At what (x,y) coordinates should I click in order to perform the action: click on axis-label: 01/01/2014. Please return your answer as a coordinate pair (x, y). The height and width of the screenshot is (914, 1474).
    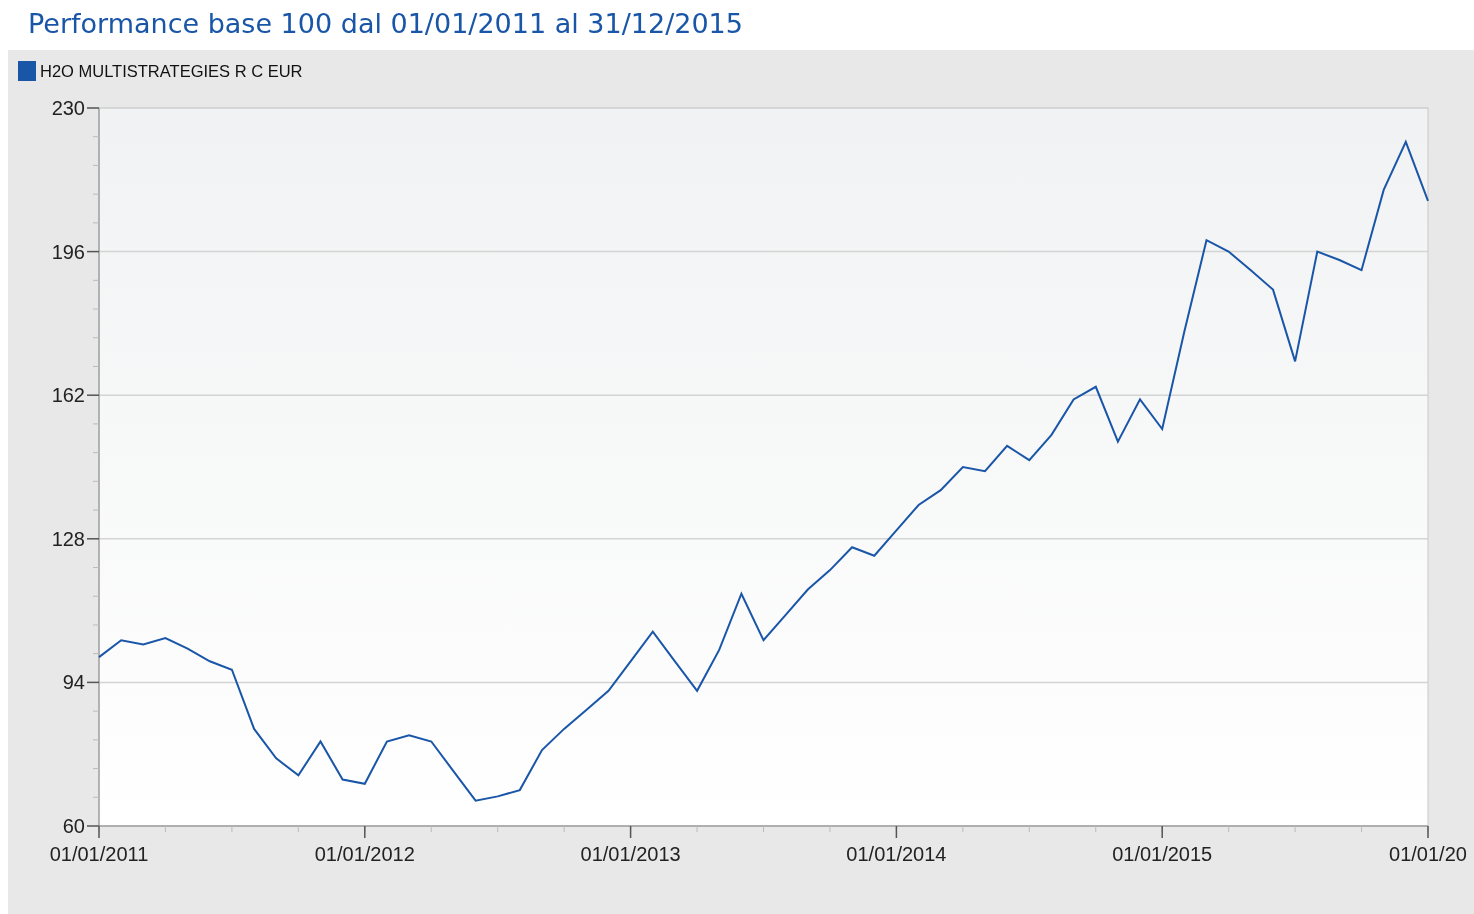
    Looking at the image, I should click on (896, 854).